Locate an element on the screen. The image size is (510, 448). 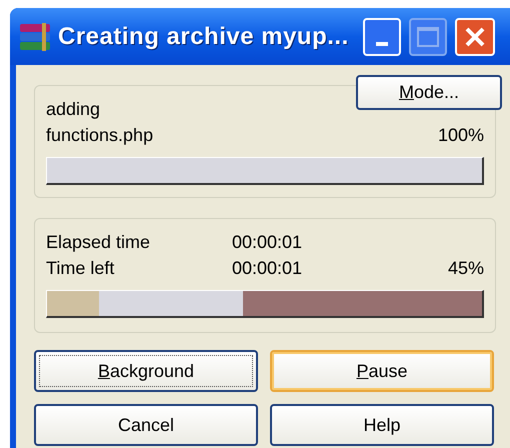
dialog-button: Pause is located at coordinates (382, 371).